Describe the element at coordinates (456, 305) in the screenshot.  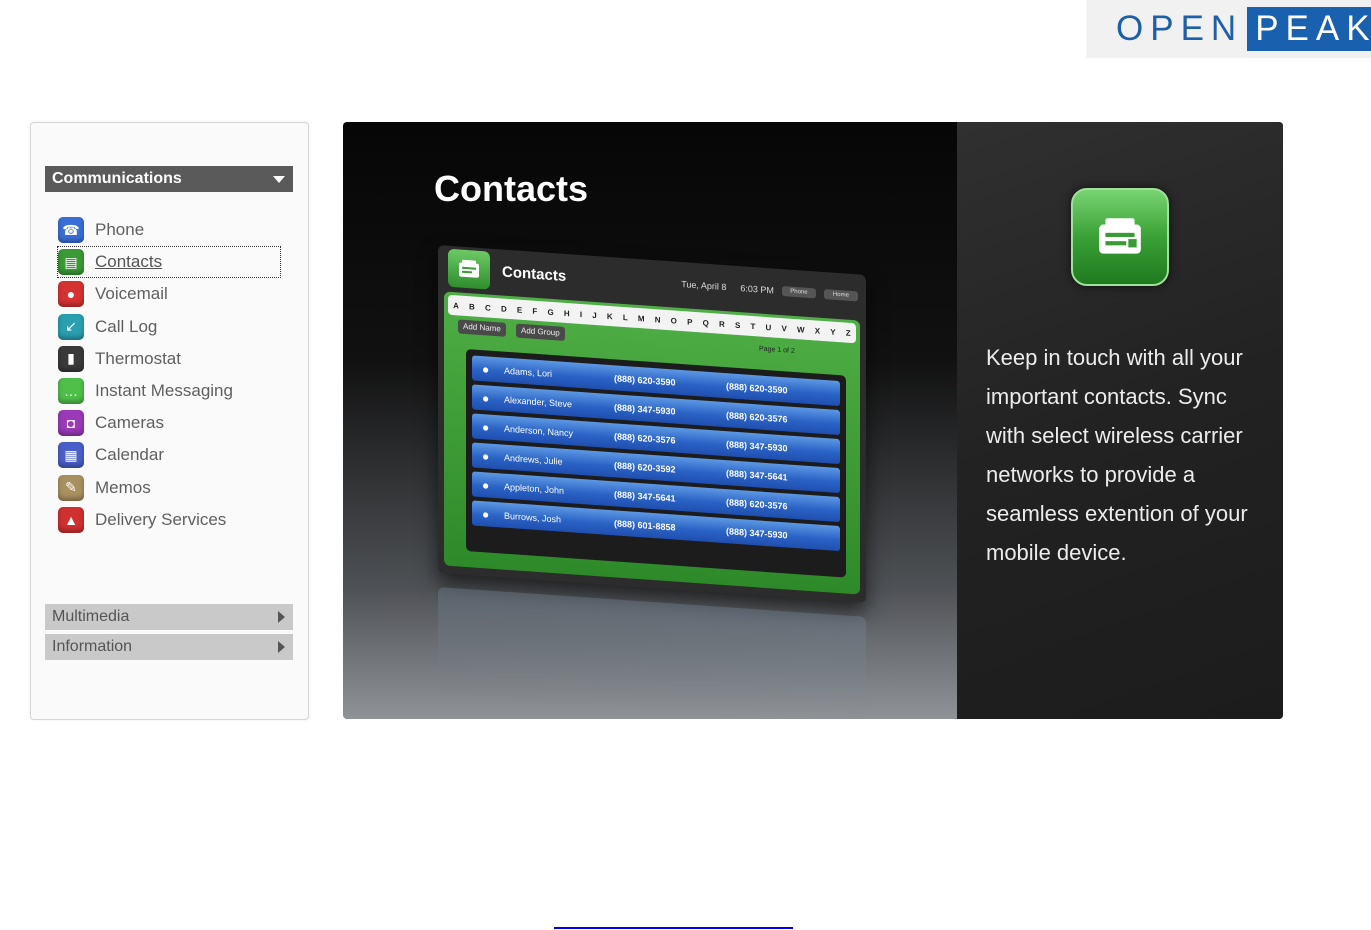
I see `alphabet-letter: A` at that location.